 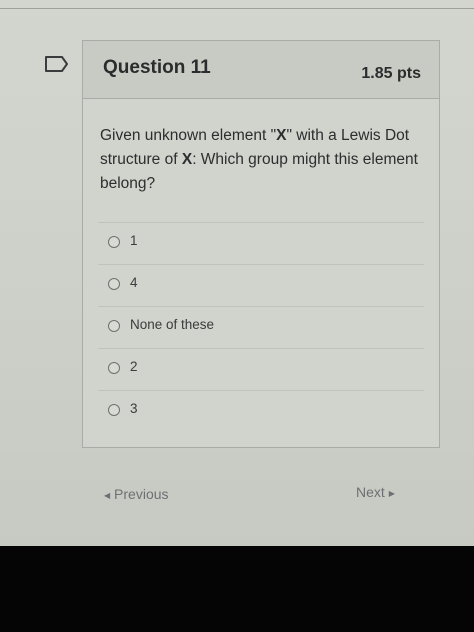 I want to click on answer-option: 4, so click(x=261, y=285).